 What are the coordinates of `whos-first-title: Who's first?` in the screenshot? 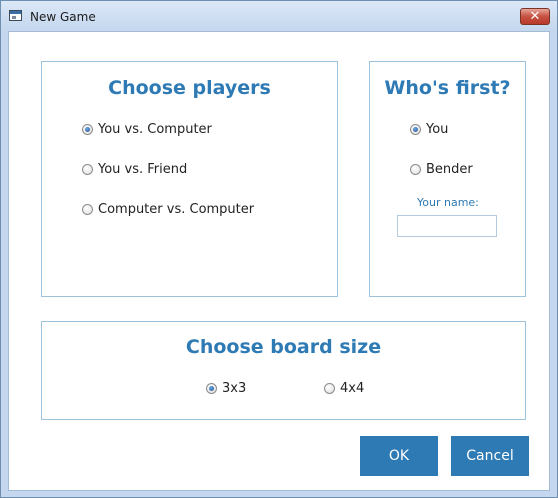 It's located at (447, 88).